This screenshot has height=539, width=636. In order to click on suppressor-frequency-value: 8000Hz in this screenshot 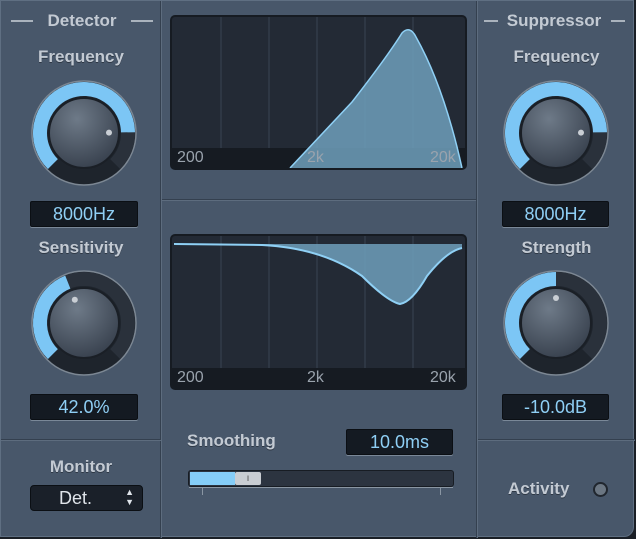, I will do `click(555, 214)`.